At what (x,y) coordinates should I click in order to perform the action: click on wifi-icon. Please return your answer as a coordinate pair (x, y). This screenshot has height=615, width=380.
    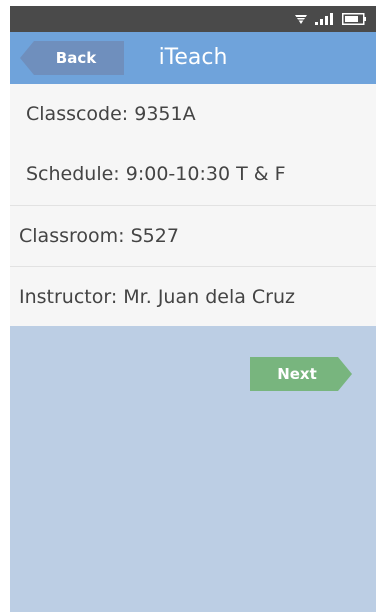
    Looking at the image, I should click on (301, 19).